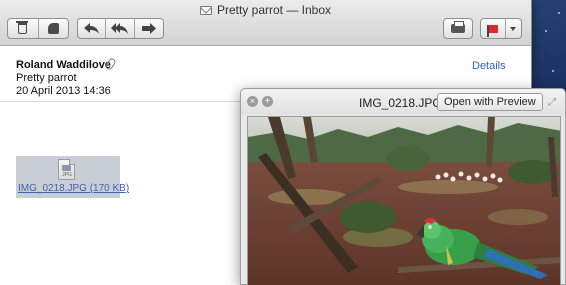 The height and width of the screenshot is (285, 566). I want to click on quicklook-titlebar: × + IMG_0218.JPG Open with Preview ⤢, so click(403, 102).